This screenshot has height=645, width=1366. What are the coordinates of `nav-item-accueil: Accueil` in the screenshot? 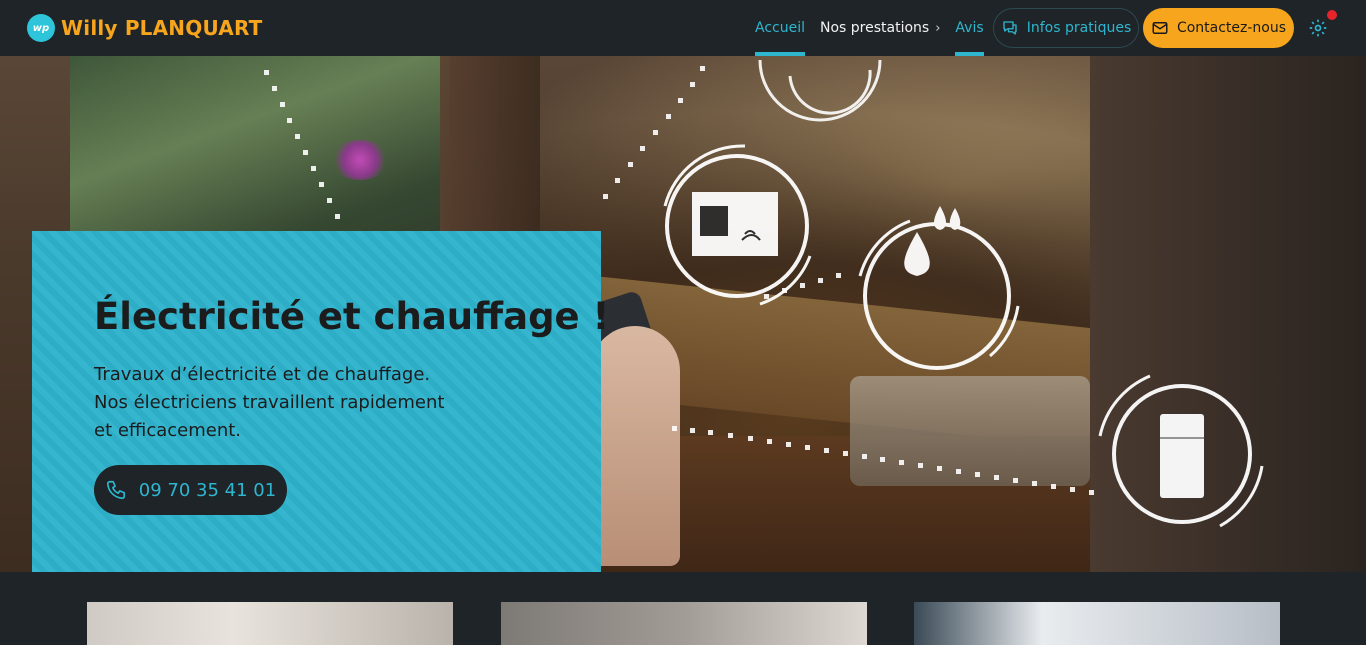 It's located at (780, 28).